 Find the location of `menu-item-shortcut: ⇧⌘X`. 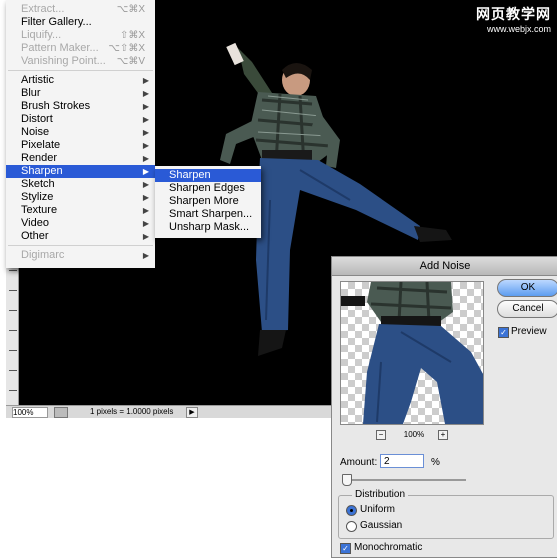

menu-item-shortcut: ⇧⌘X is located at coordinates (132, 35).